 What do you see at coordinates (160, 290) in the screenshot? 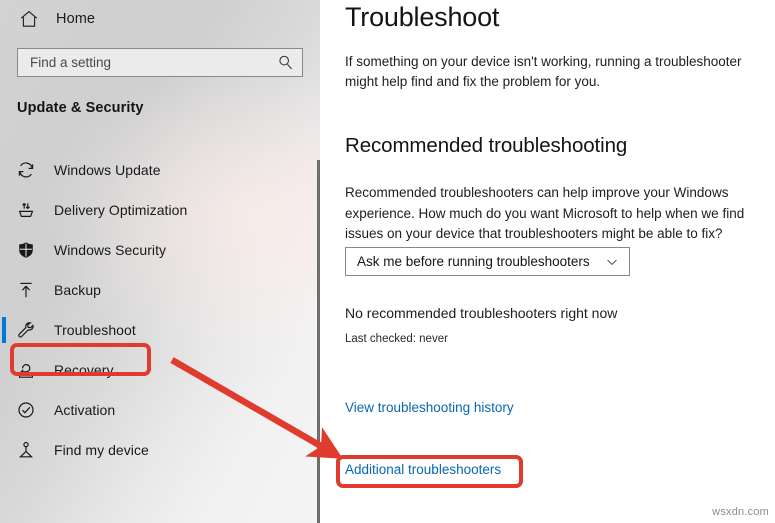
I see `sidebar-item-backup: Backup` at bounding box center [160, 290].